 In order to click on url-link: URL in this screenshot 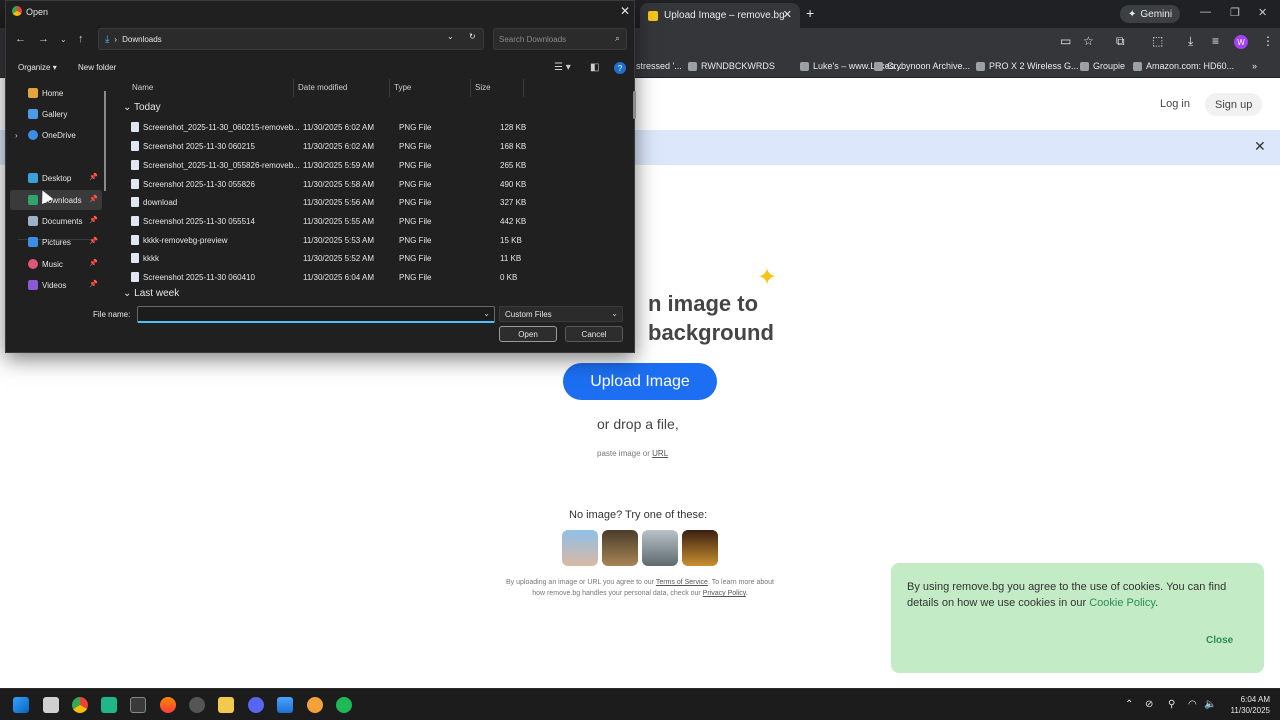, I will do `click(660, 453)`.